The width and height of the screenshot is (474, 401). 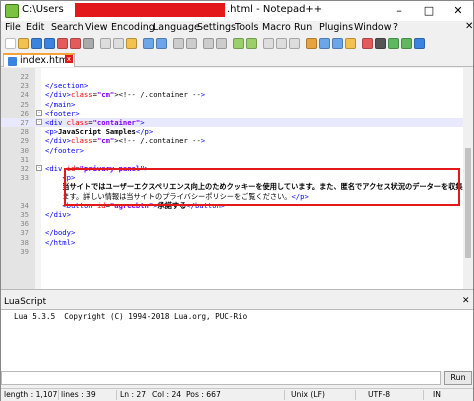 What do you see at coordinates (232, 131) in the screenshot?
I see `code-line: 28 <p>JavaScript Samples</p>` at bounding box center [232, 131].